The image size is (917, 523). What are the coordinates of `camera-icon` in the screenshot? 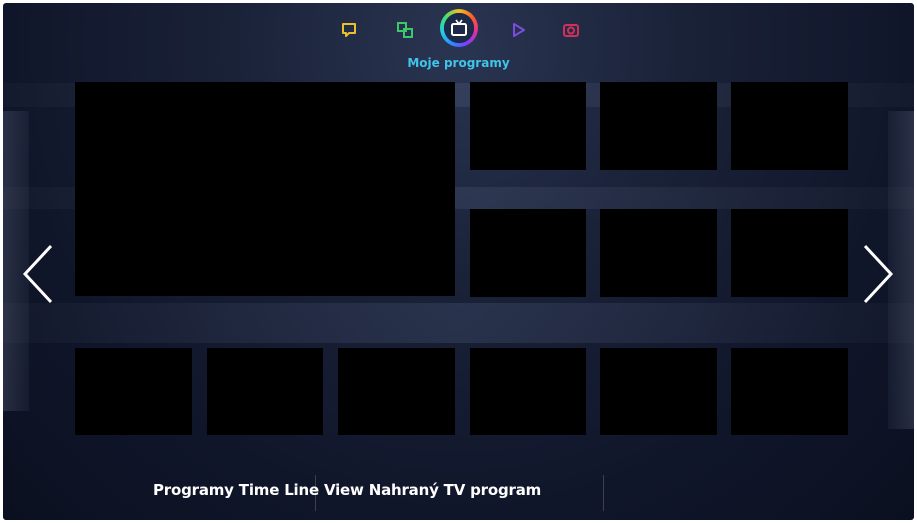 It's located at (571, 30).